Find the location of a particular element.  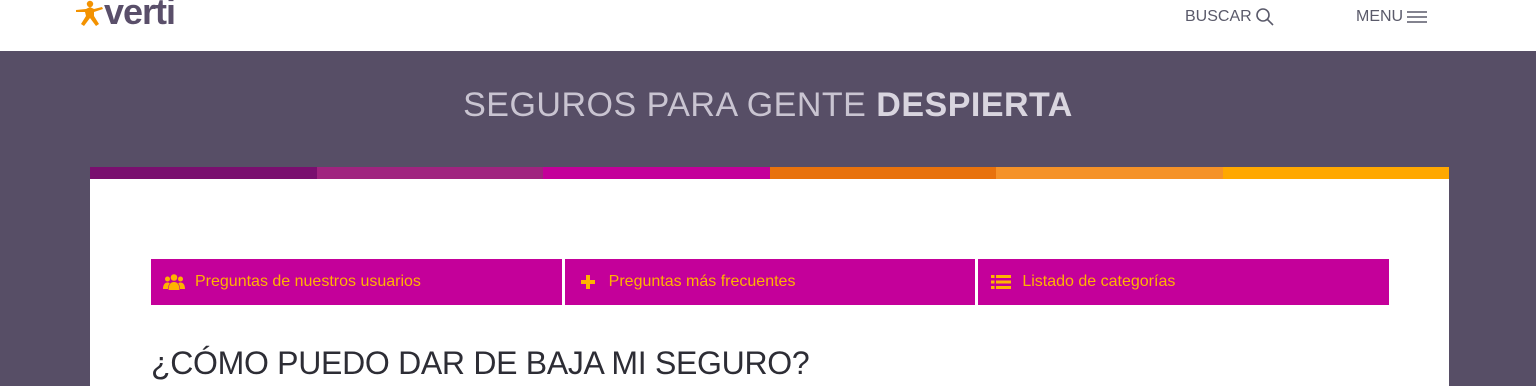

hero-tagline: SEGUROS PARA GENTE DESPIERTA is located at coordinates (768, 105).